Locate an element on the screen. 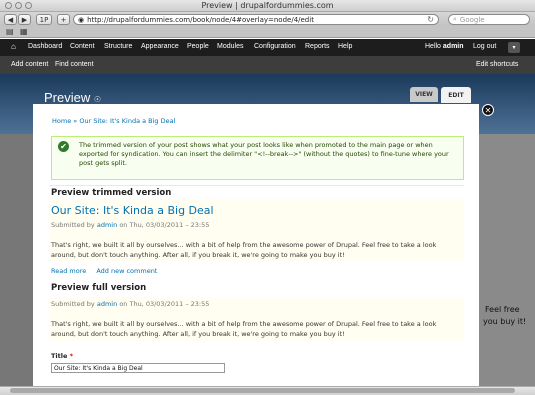  trimmed-post-title: Our Site: It's Kinda a Big Deal is located at coordinates (132, 210).